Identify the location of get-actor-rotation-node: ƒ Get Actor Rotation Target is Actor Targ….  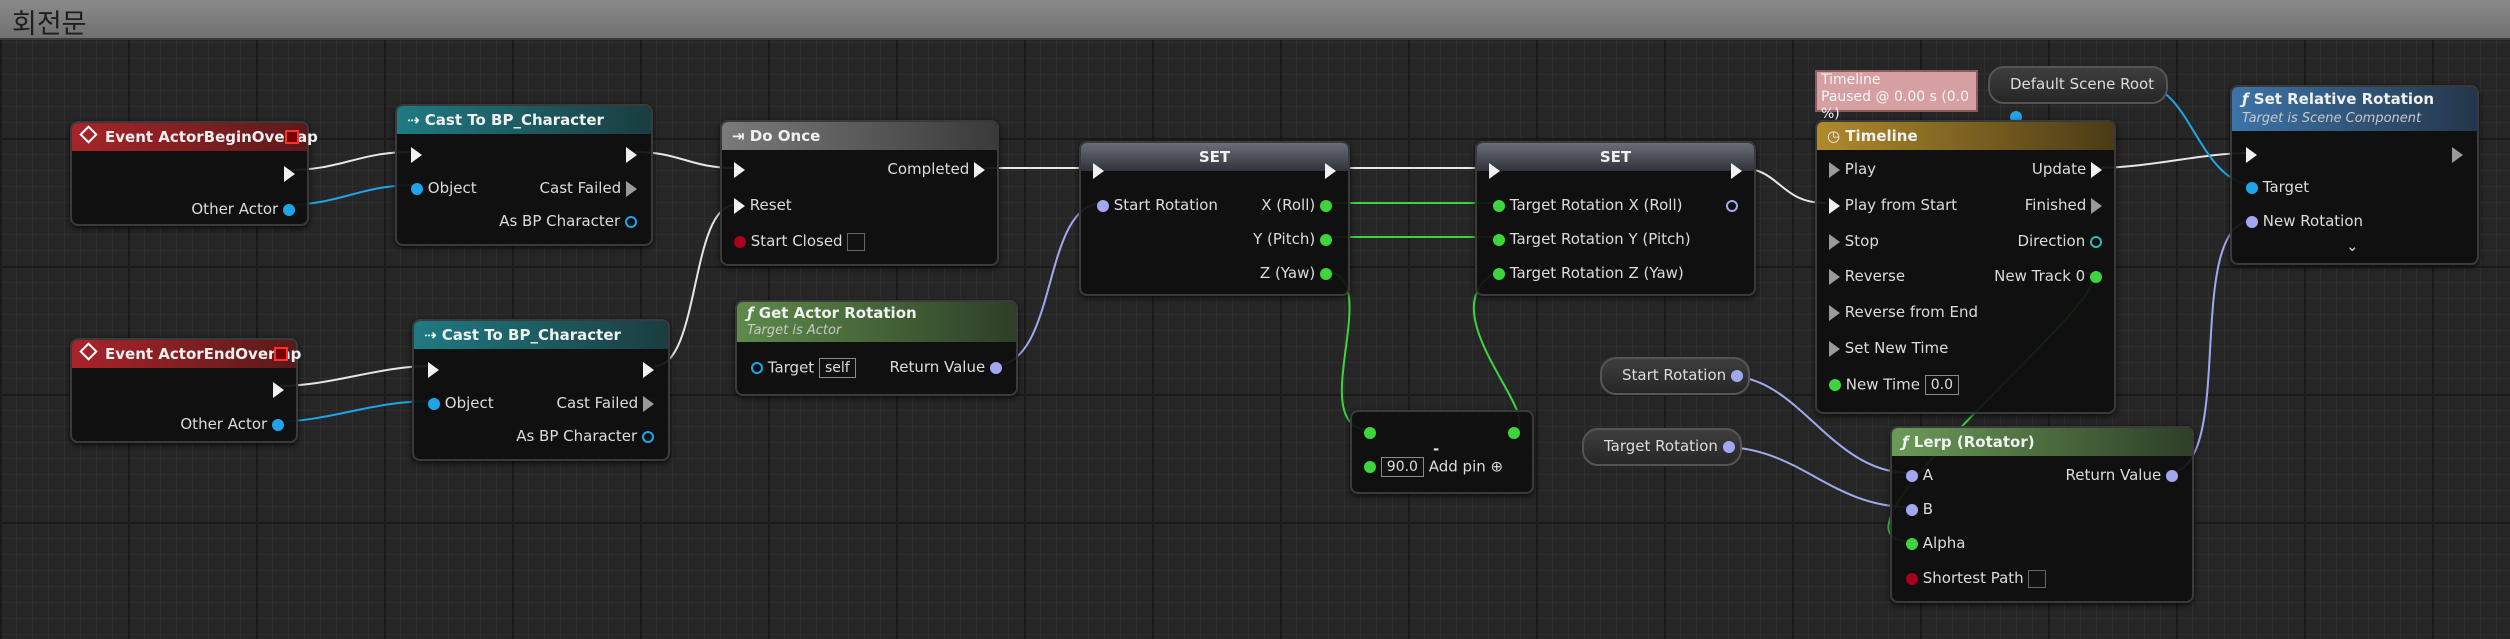
(876, 348).